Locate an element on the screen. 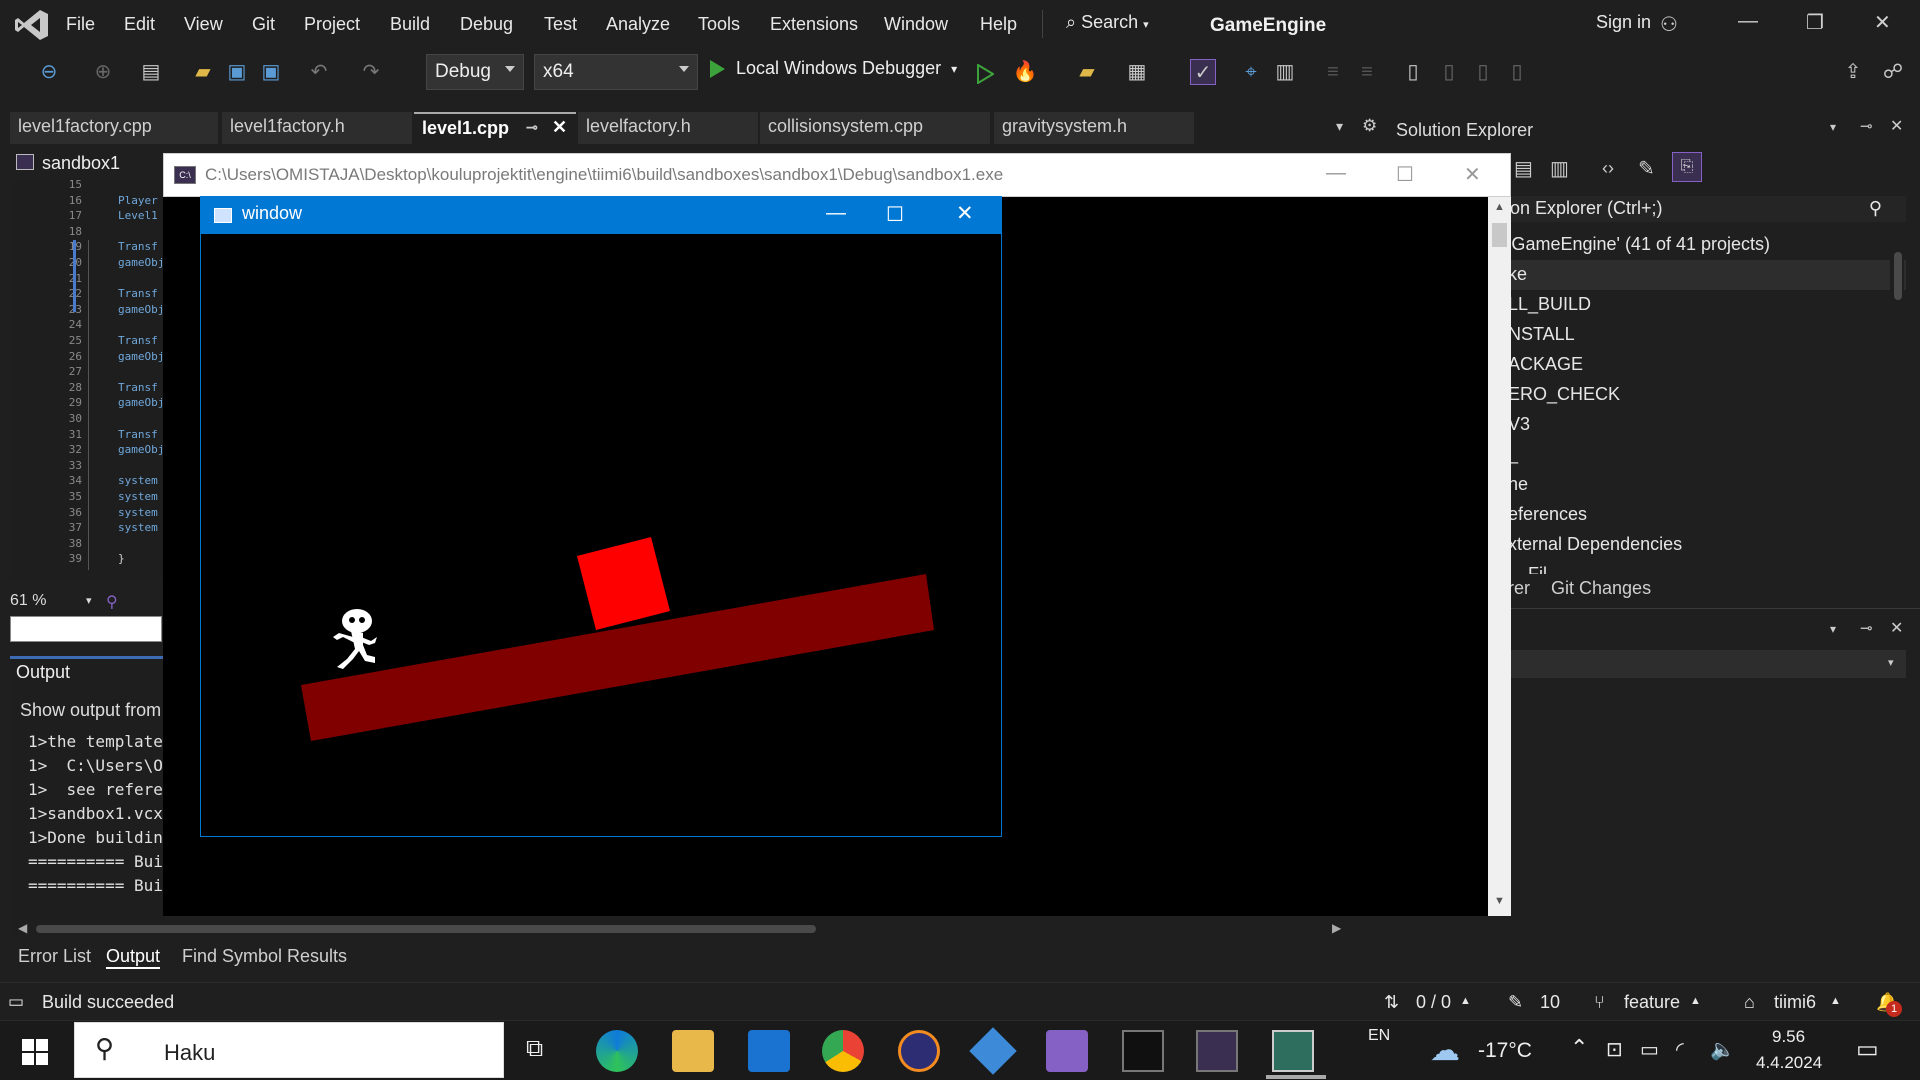 This screenshot has height=1080, width=1920. menu-git: Git is located at coordinates (263, 24).